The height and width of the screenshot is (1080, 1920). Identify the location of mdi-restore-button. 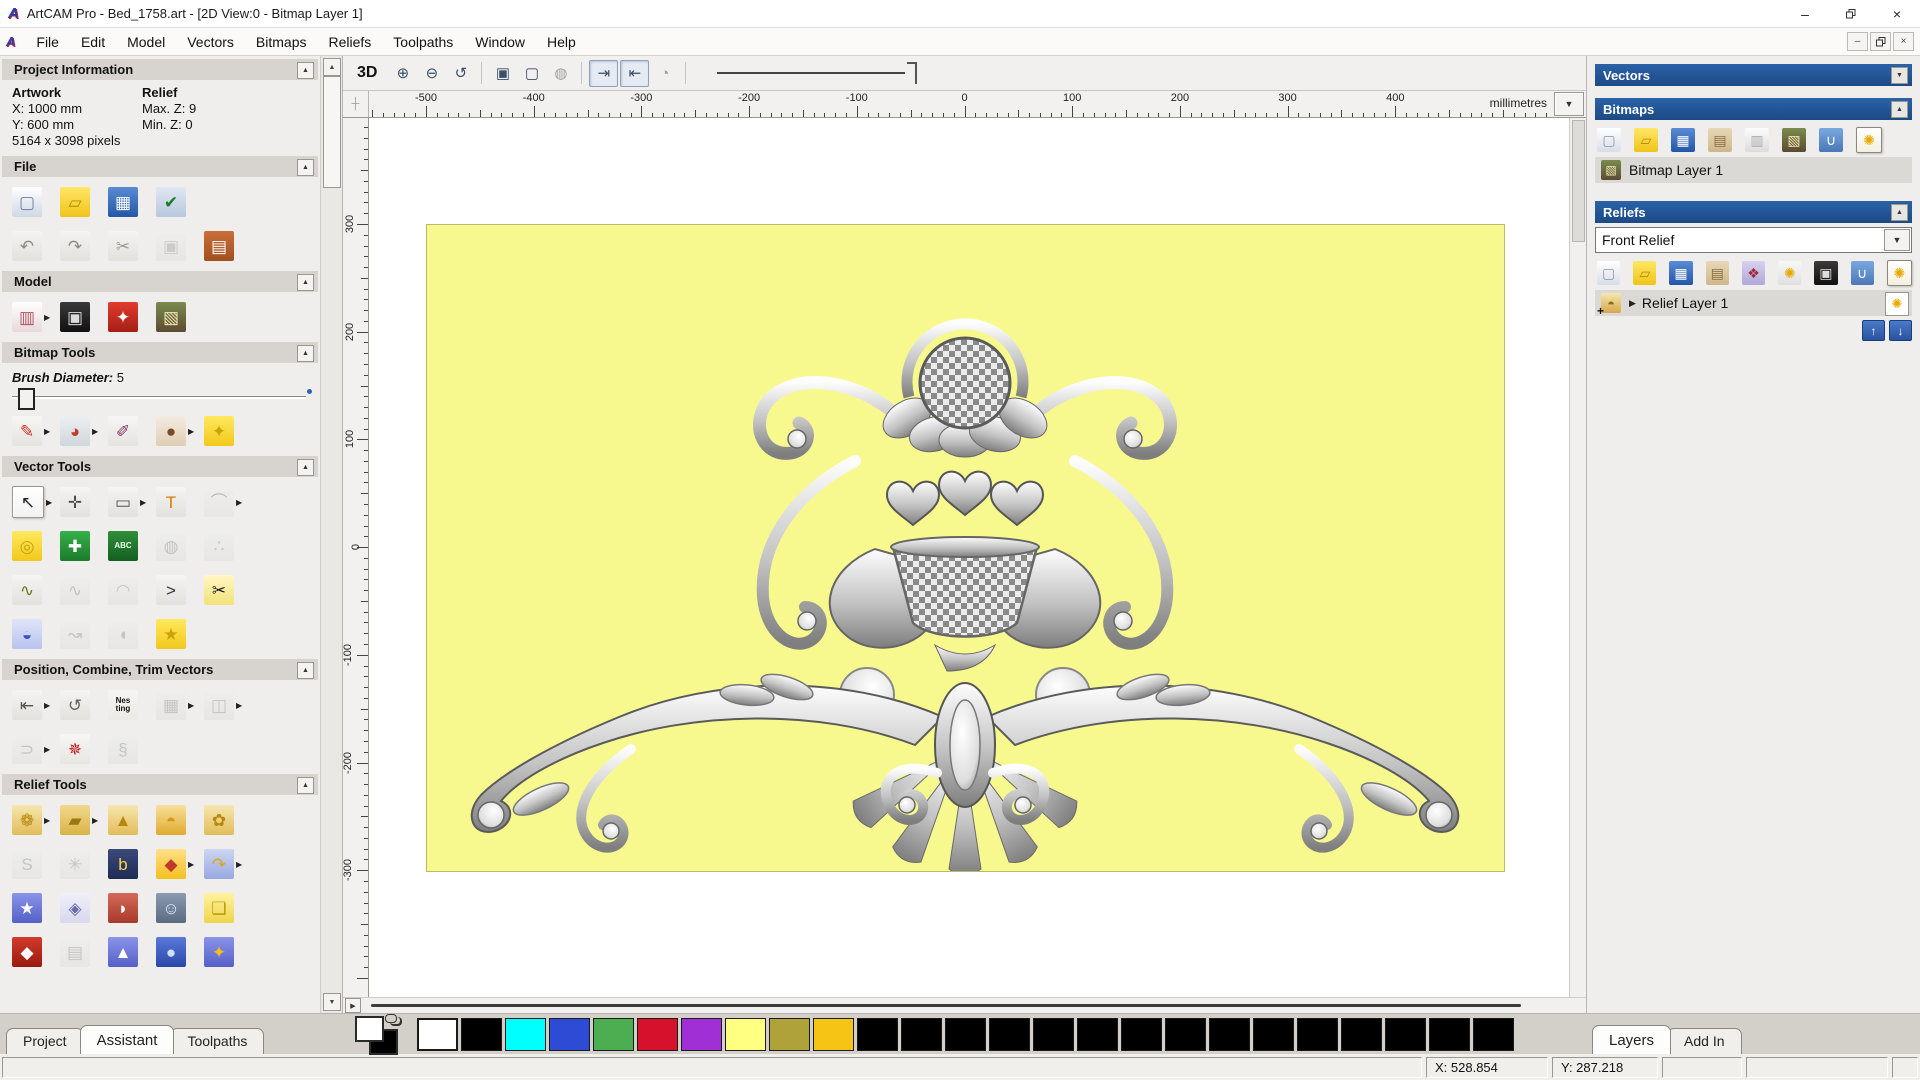
(1880, 41).